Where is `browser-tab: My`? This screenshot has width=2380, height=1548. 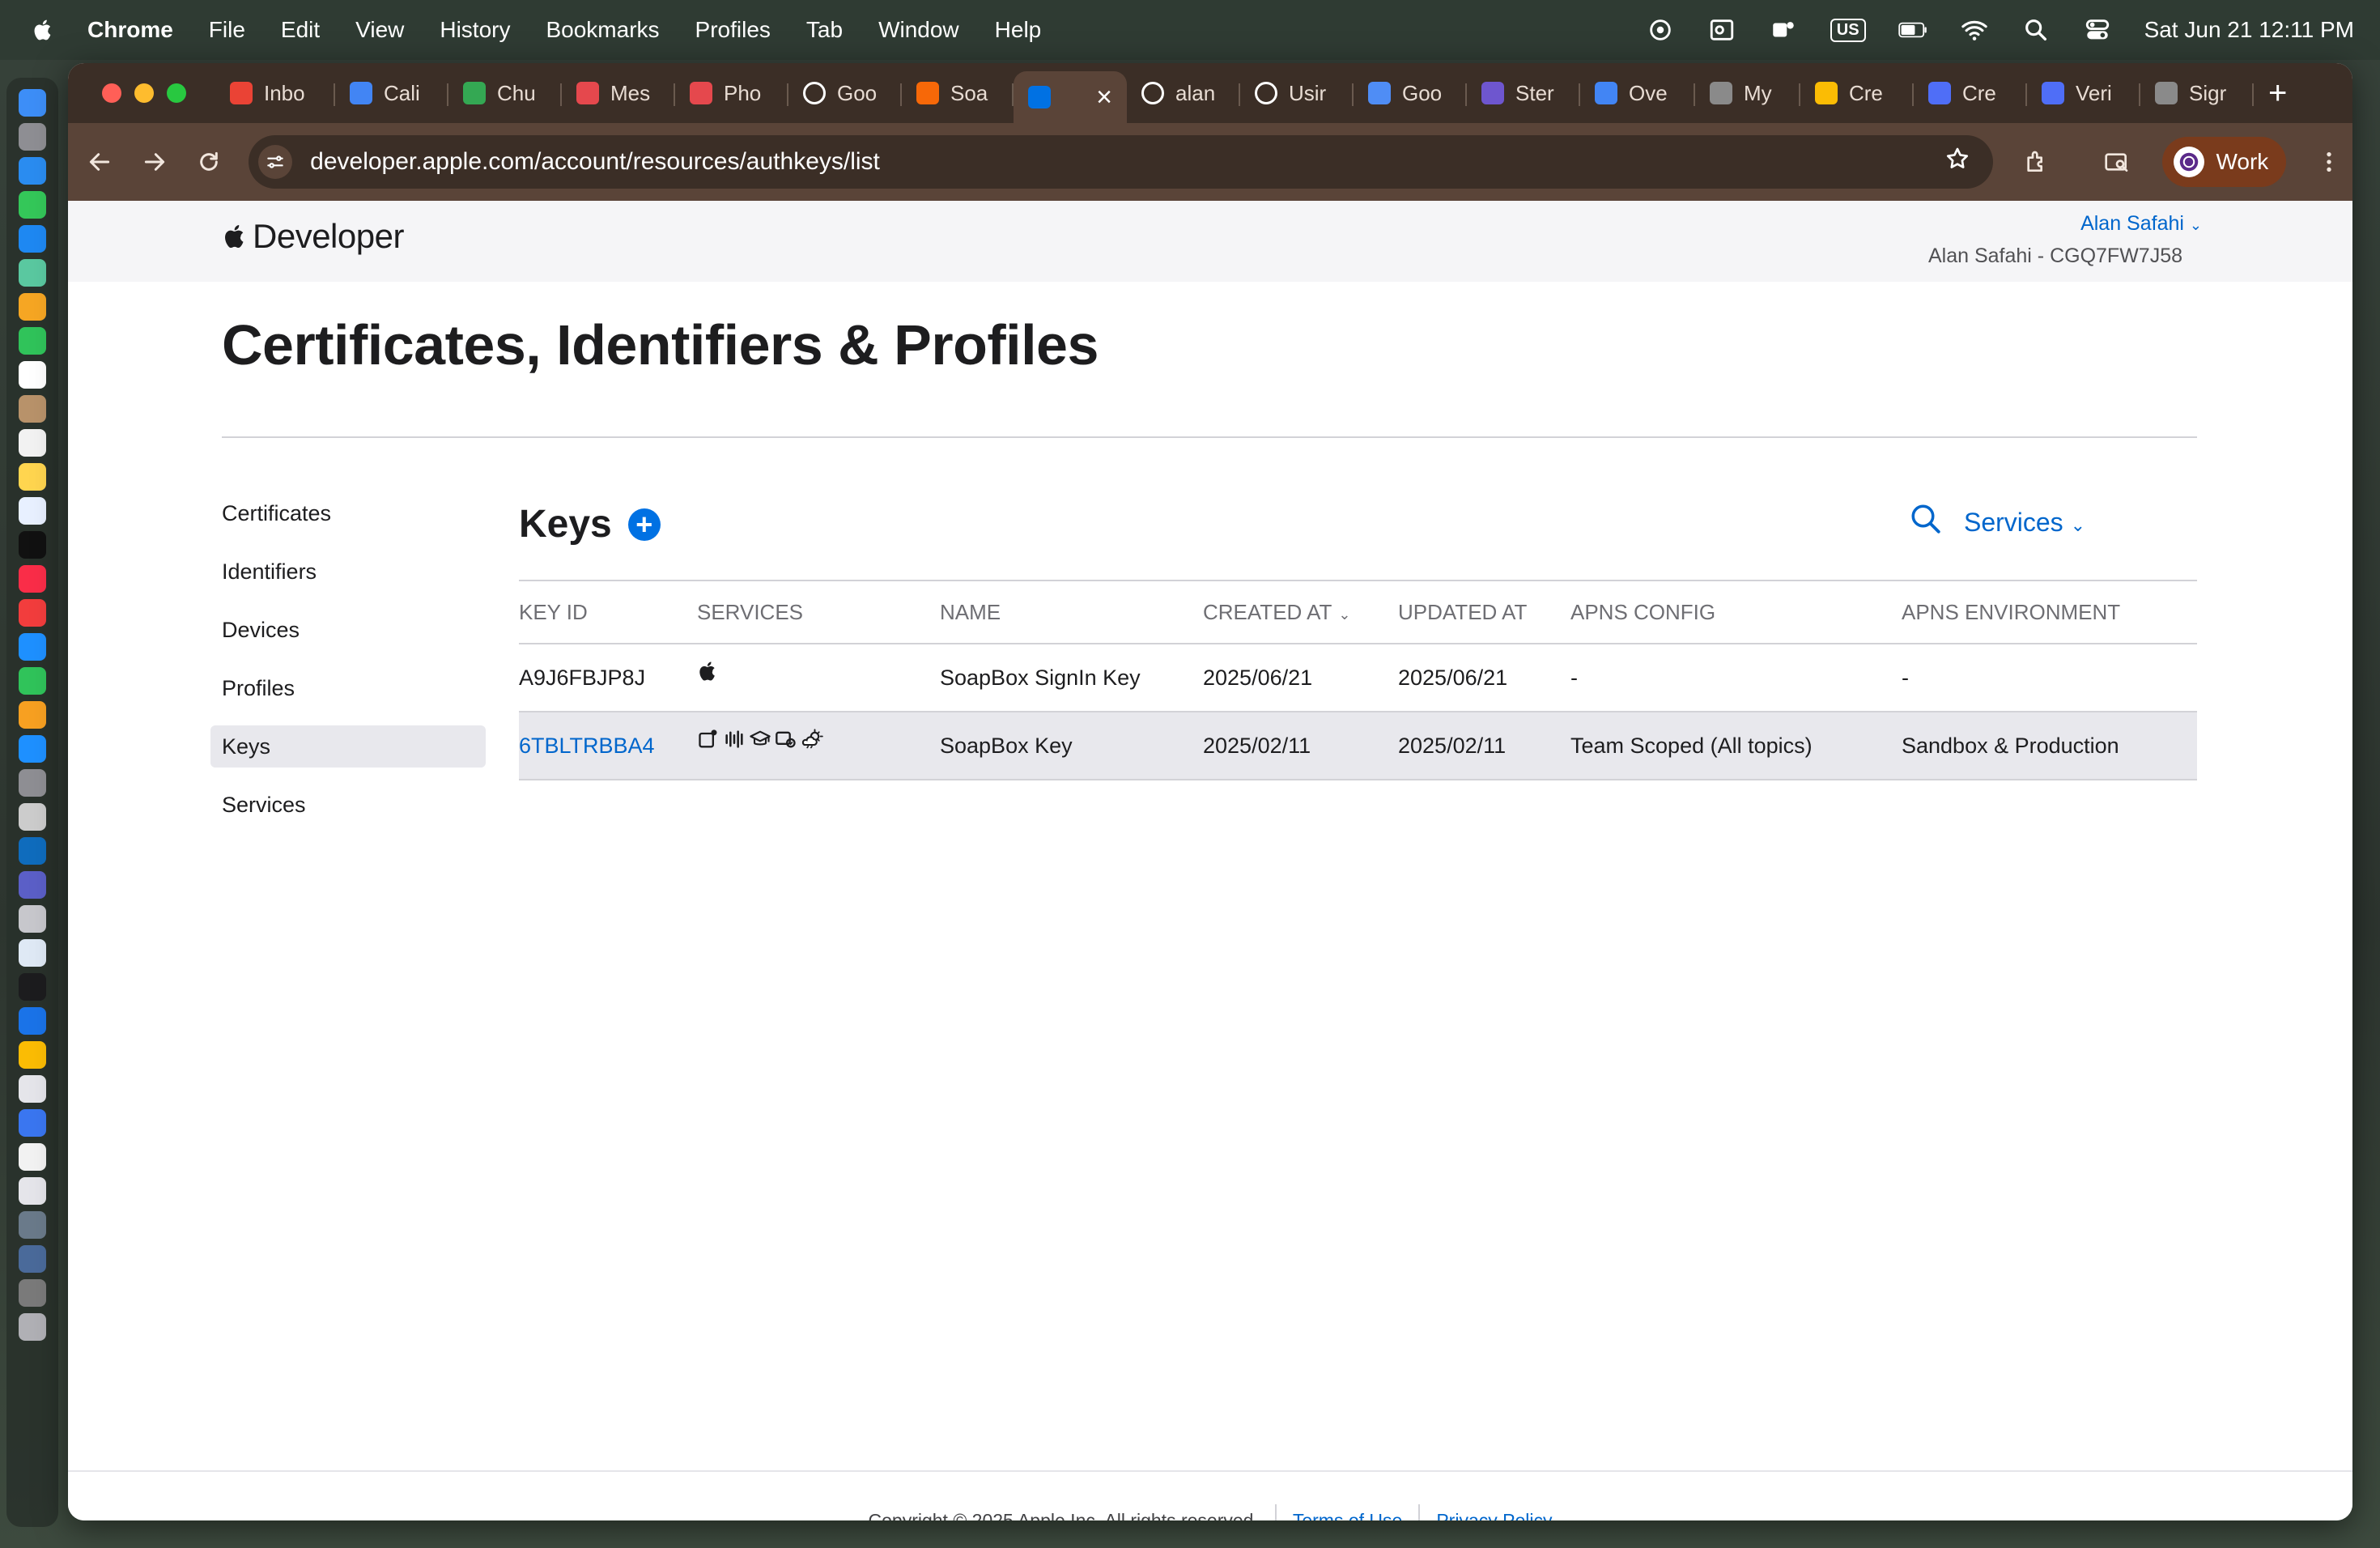
browser-tab: My is located at coordinates (1748, 93).